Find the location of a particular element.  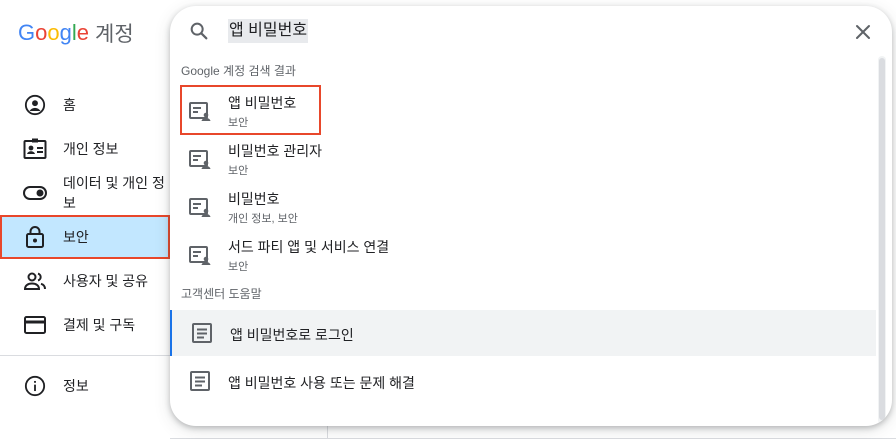

sidebar-item-payments: 결제 및 구독 is located at coordinates (85, 325).